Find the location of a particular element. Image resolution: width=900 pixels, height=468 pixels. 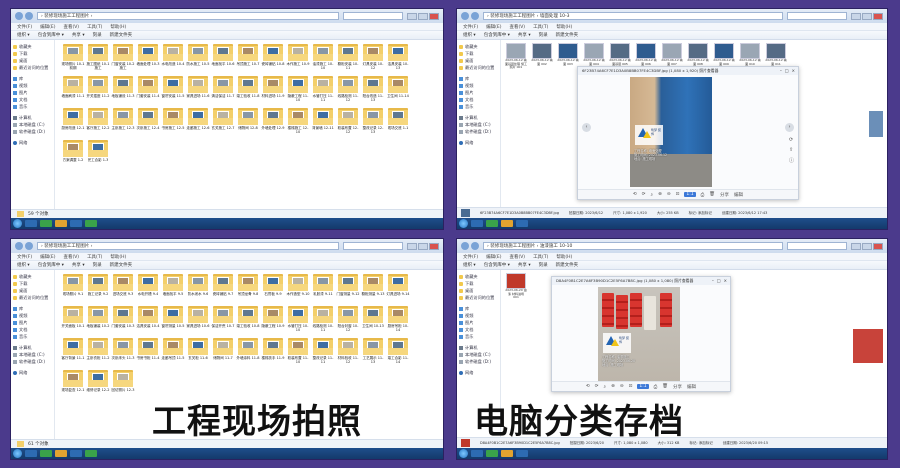

folder-item: 吊顶龙骨 9-8 is located at coordinates (248, 288).